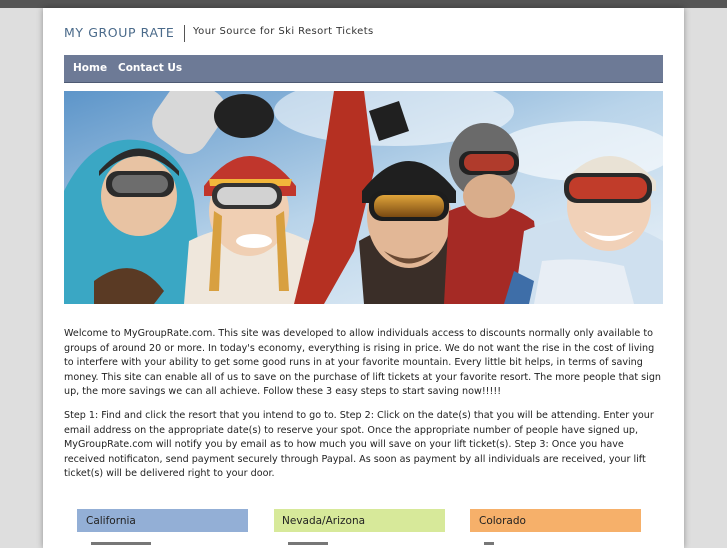 The image size is (727, 548). What do you see at coordinates (150, 68) in the screenshot?
I see `nav-contact-link: Contact Us` at bounding box center [150, 68].